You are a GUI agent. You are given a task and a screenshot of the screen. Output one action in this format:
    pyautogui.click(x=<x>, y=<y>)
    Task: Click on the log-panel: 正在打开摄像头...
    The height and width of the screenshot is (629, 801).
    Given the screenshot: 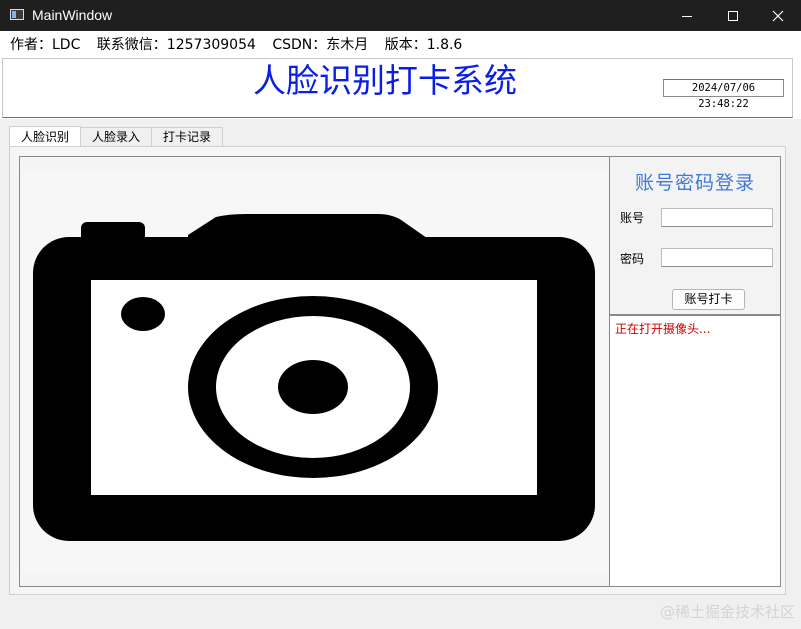 What is the action you would take?
    pyautogui.click(x=695, y=451)
    